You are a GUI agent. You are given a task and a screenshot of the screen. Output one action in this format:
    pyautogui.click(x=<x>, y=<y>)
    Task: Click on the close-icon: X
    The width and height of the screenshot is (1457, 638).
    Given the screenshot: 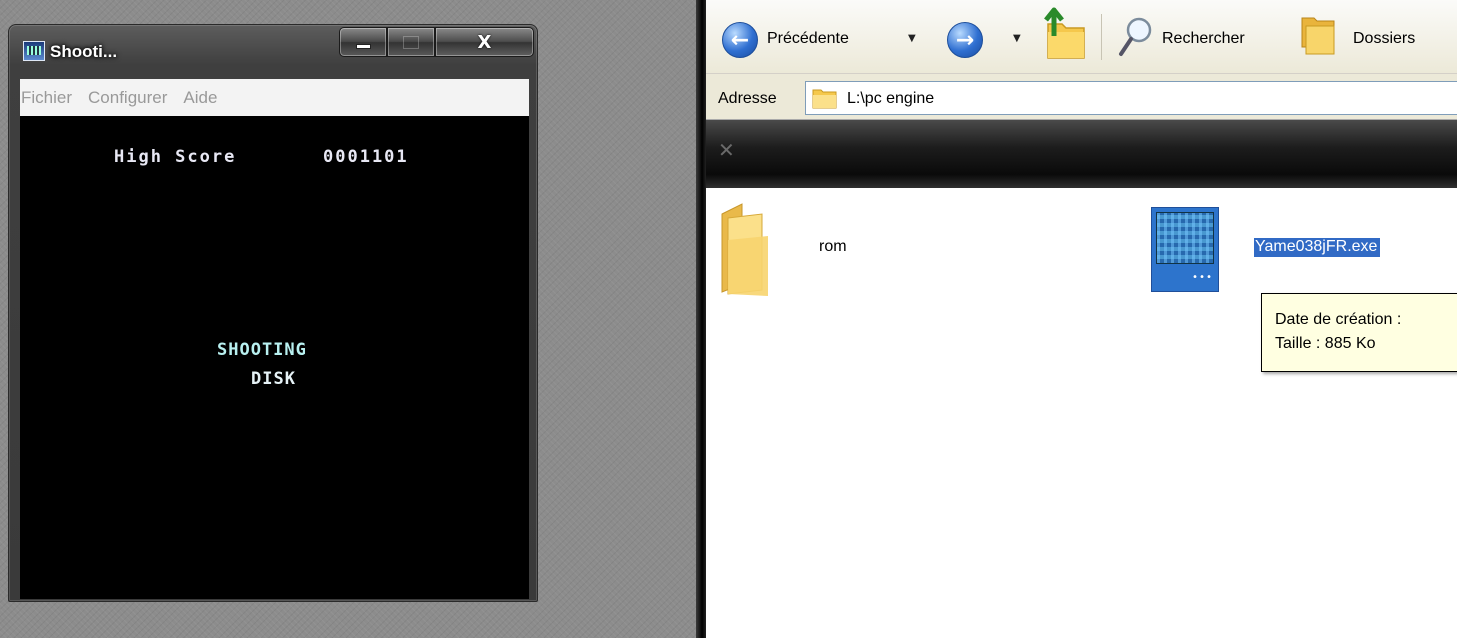 What is the action you would take?
    pyautogui.click(x=484, y=42)
    